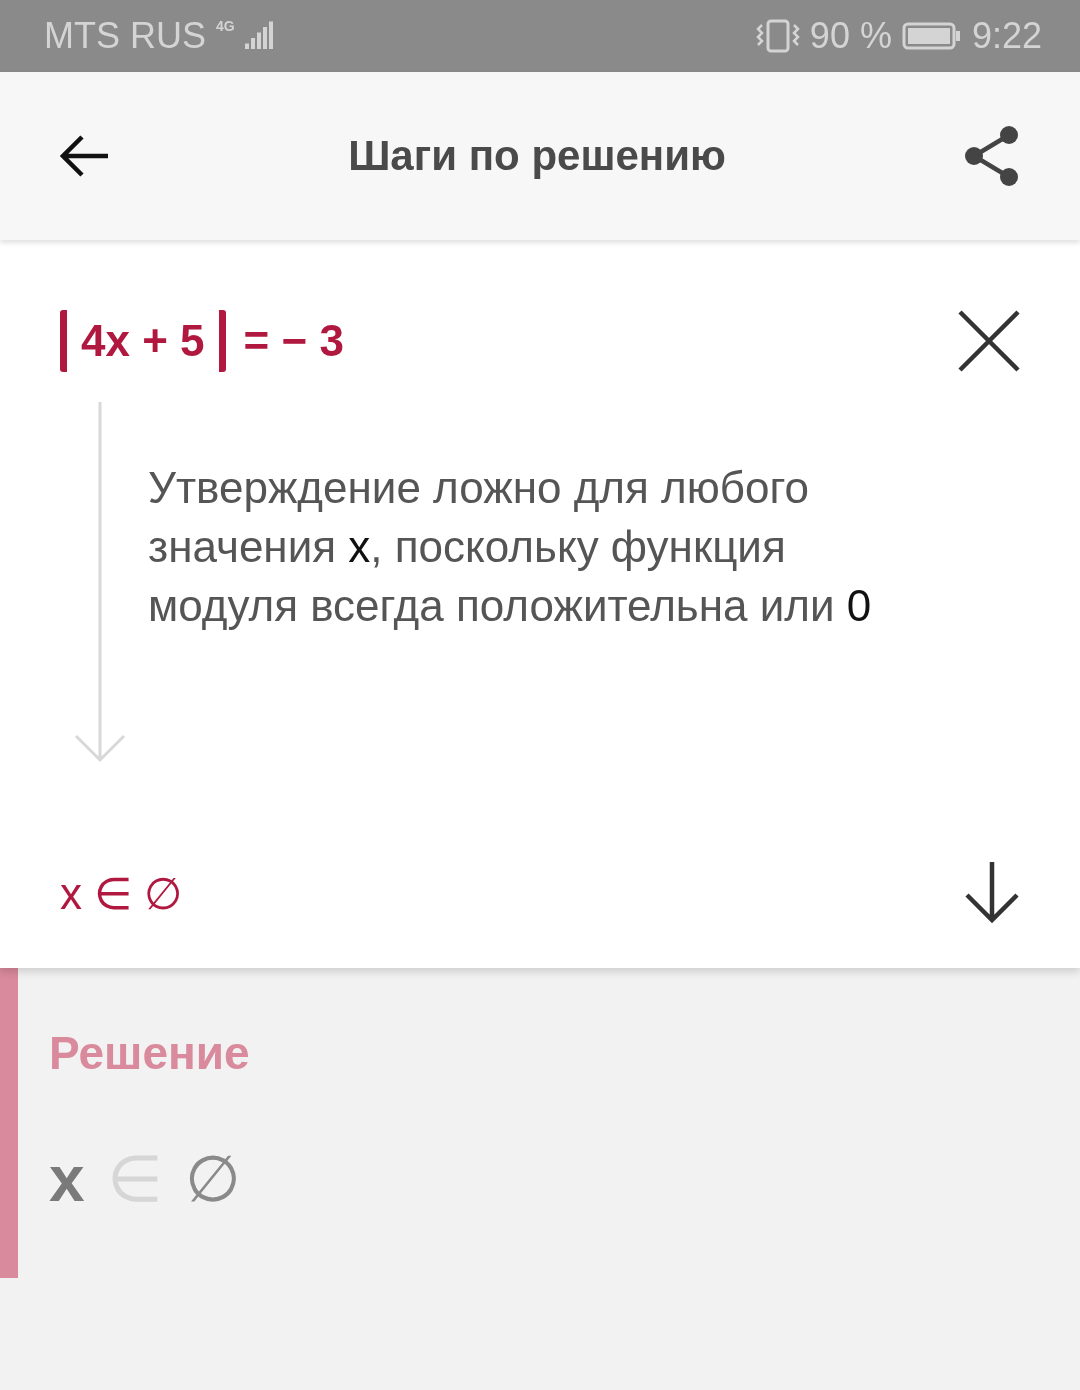 The image size is (1080, 1390). I want to click on share-icon, so click(992, 156).